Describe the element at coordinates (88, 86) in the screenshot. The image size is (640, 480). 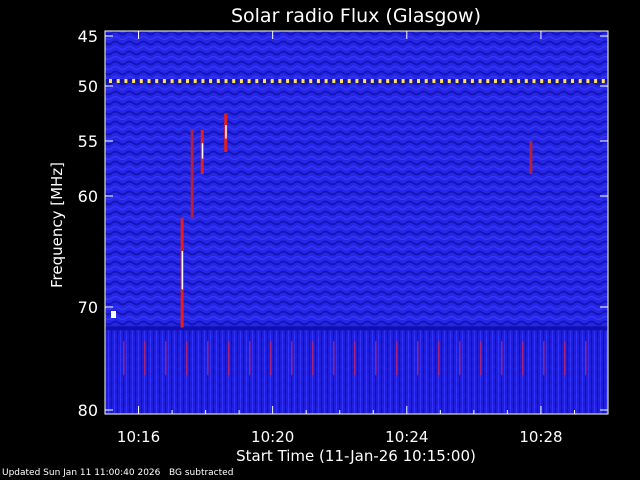
I see `y-tick-label: 50` at that location.